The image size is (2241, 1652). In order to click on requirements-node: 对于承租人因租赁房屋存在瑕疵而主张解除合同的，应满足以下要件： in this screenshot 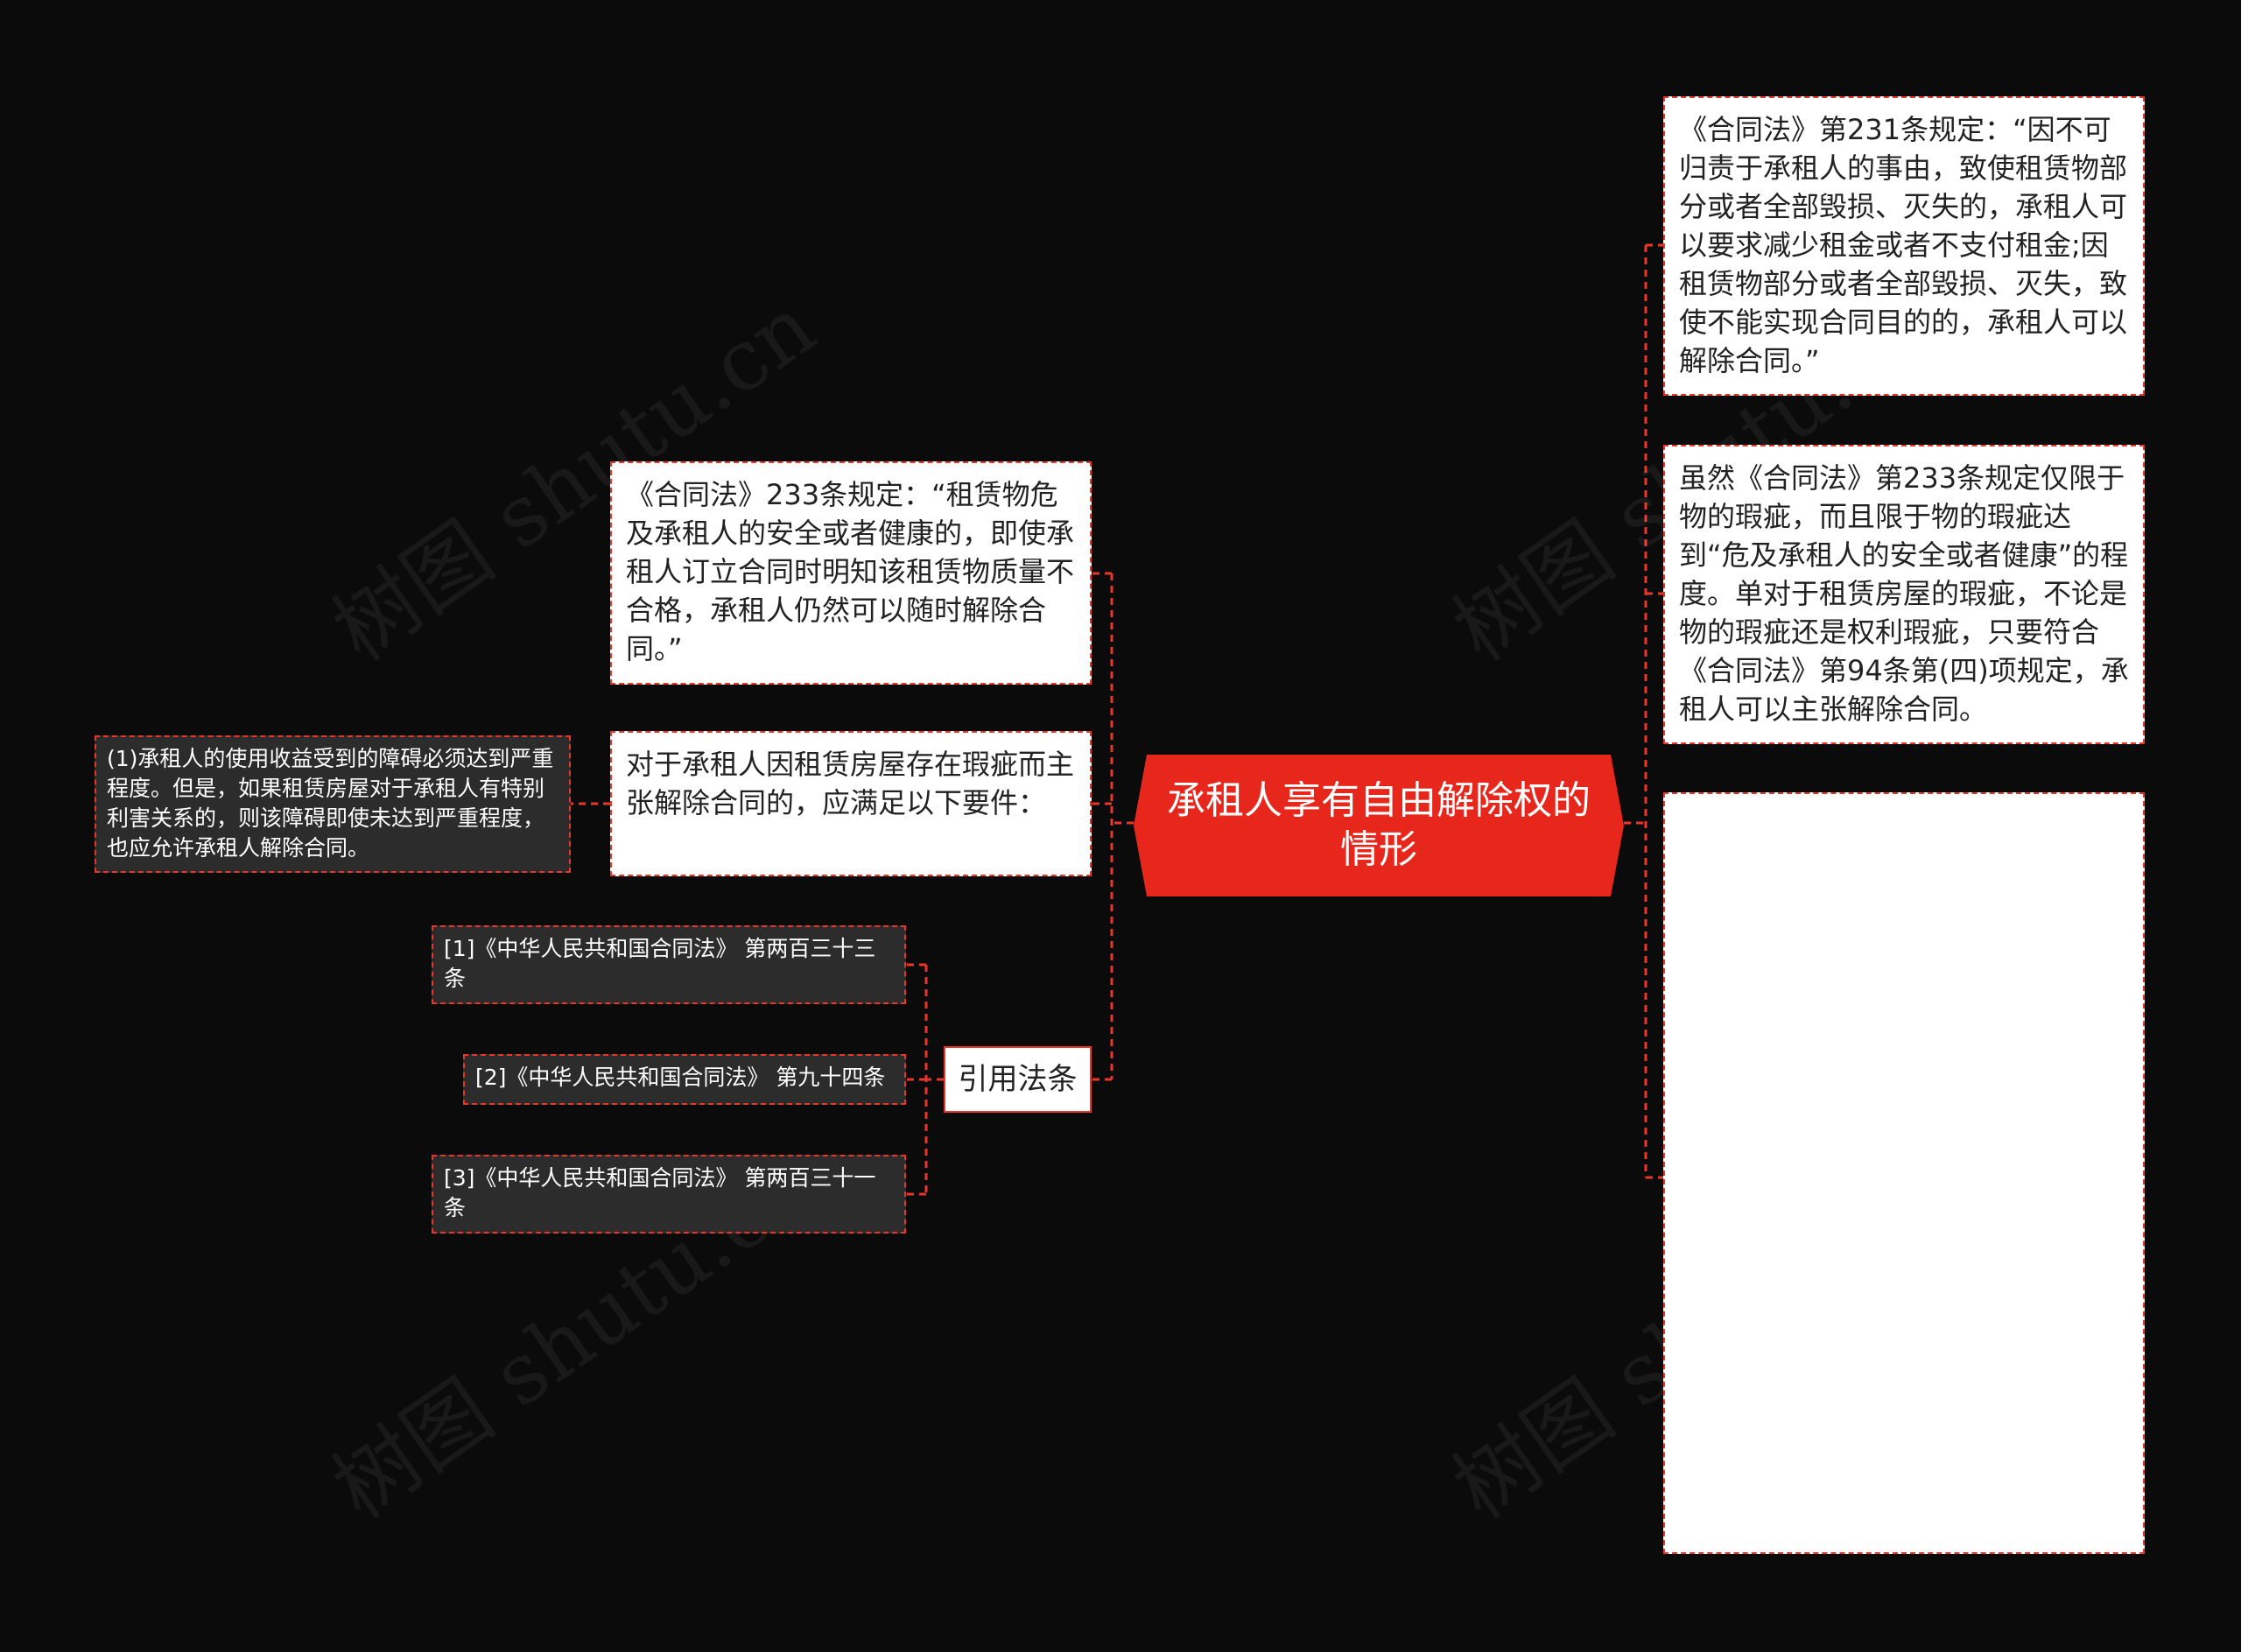, I will do `click(851, 803)`.